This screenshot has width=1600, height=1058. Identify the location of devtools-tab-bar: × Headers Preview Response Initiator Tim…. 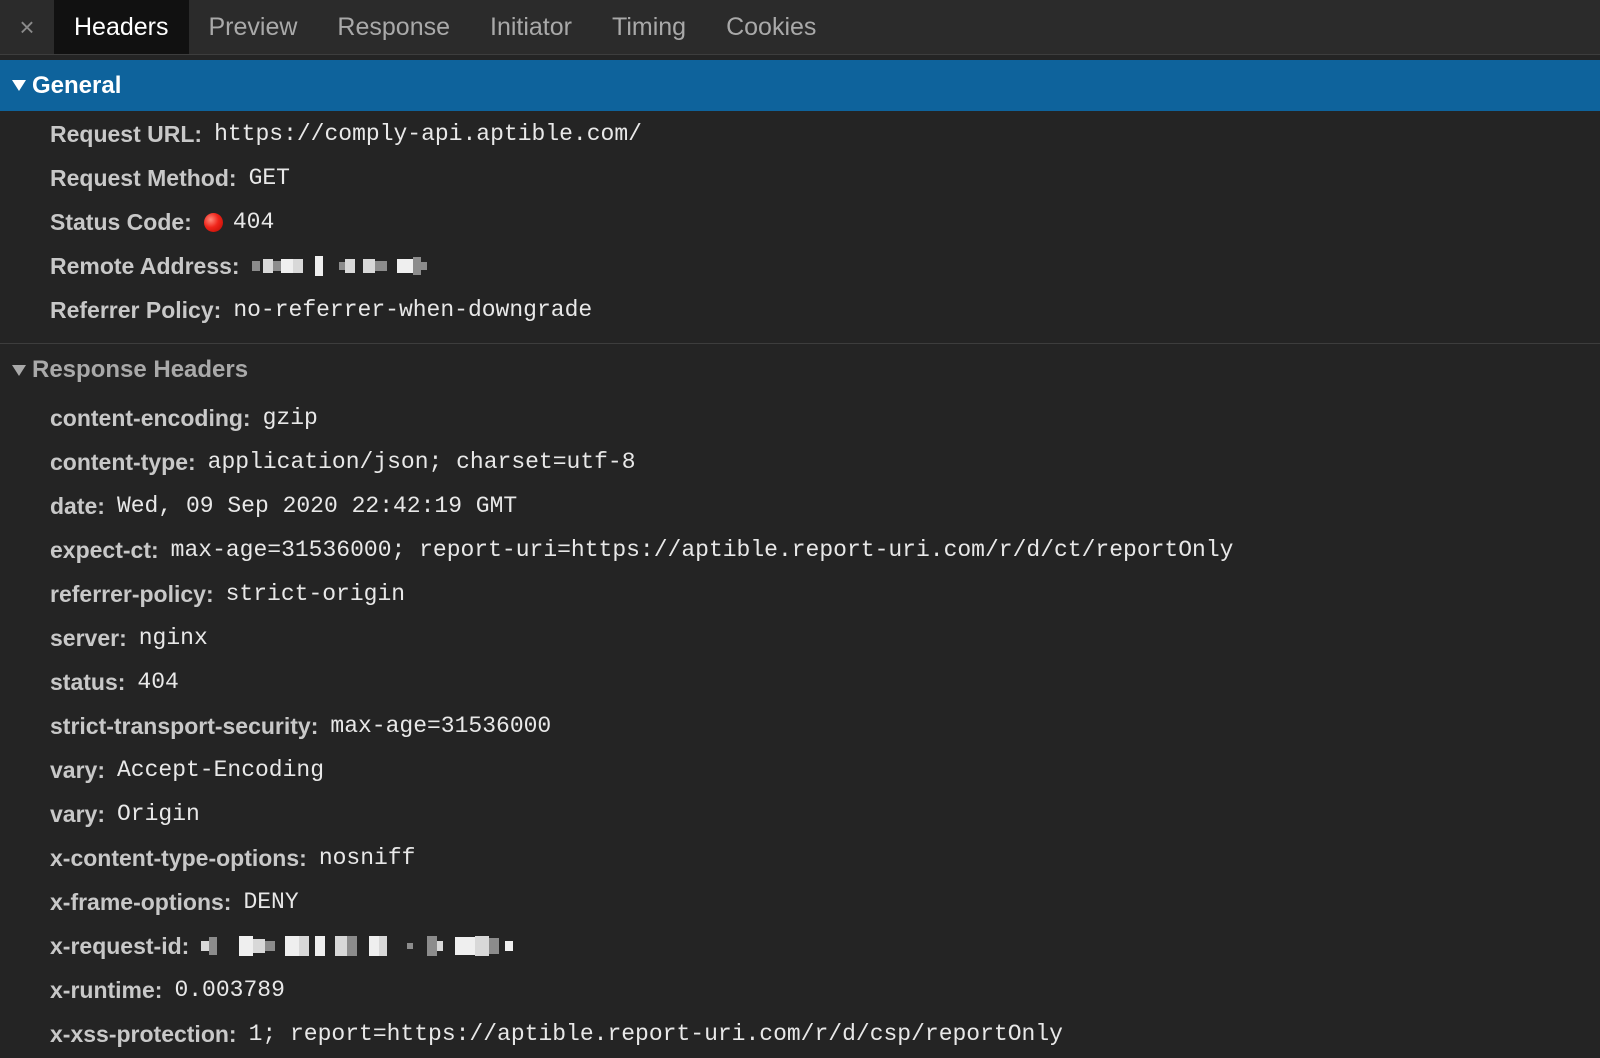
(800, 27).